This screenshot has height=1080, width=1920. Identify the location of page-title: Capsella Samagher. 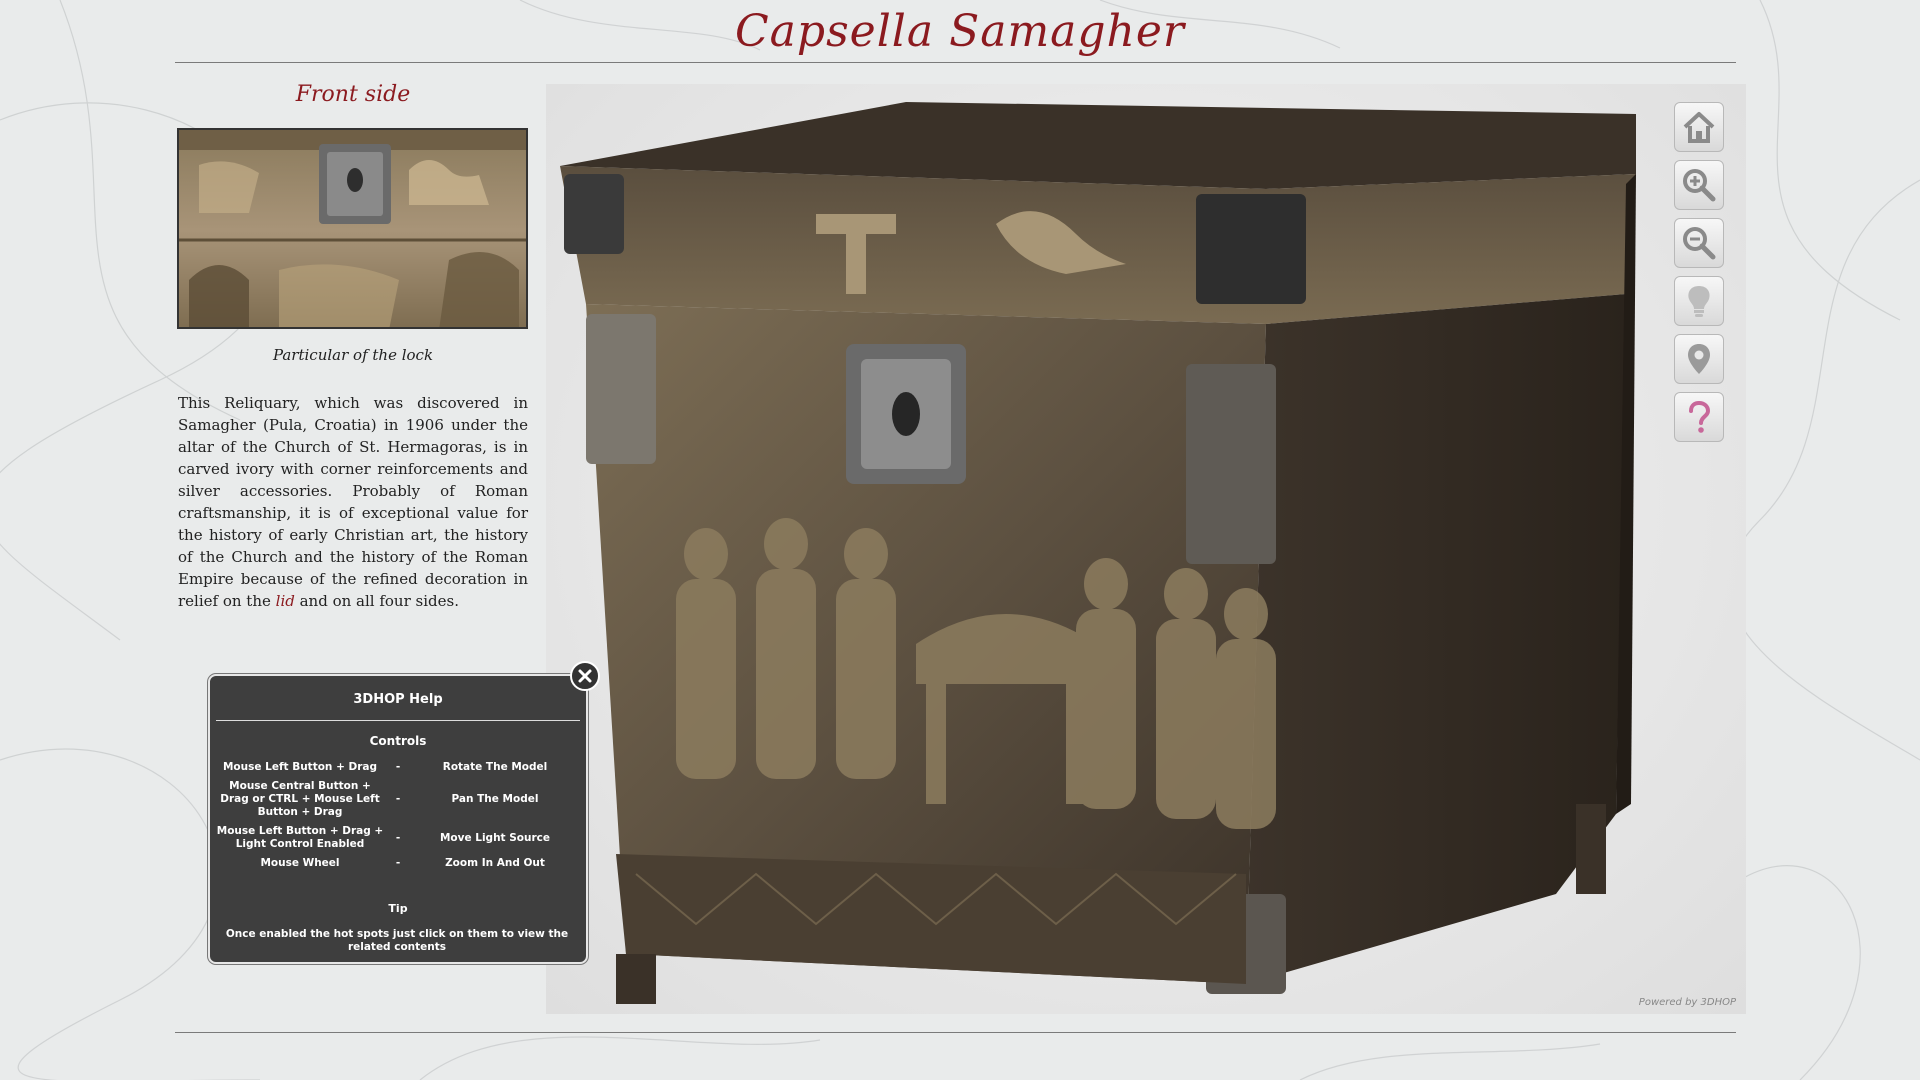
(960, 31).